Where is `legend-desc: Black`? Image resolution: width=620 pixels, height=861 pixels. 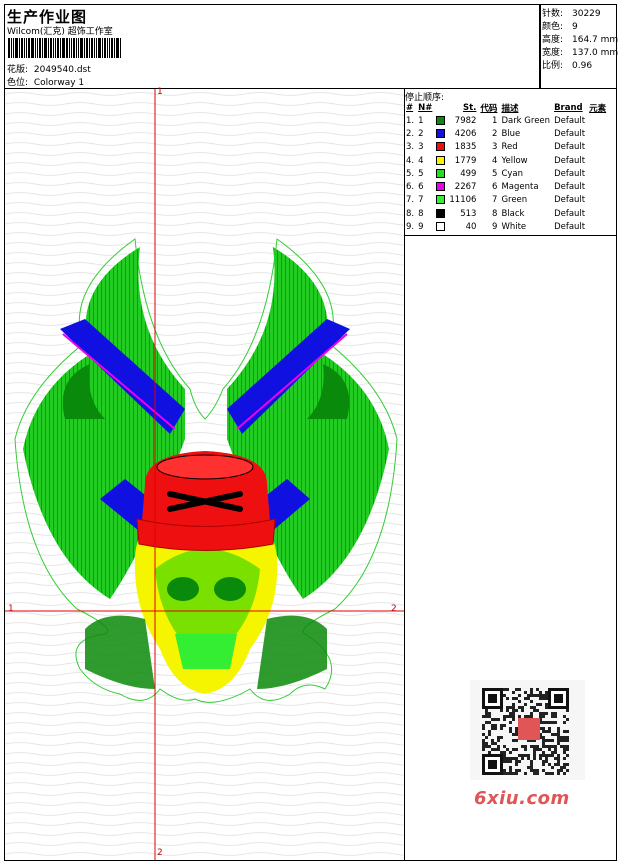
legend-desc: Black is located at coordinates (513, 213).